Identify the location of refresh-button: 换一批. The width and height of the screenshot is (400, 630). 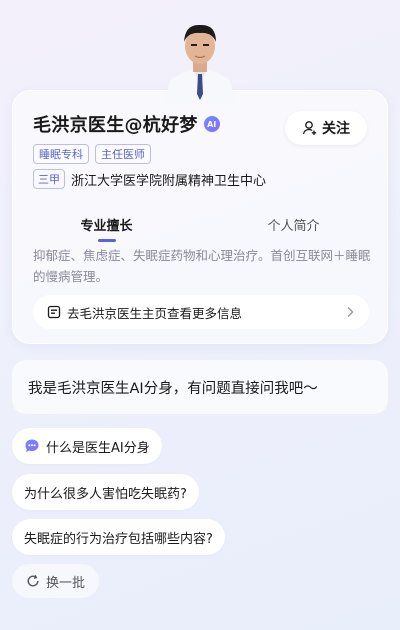
(56, 581).